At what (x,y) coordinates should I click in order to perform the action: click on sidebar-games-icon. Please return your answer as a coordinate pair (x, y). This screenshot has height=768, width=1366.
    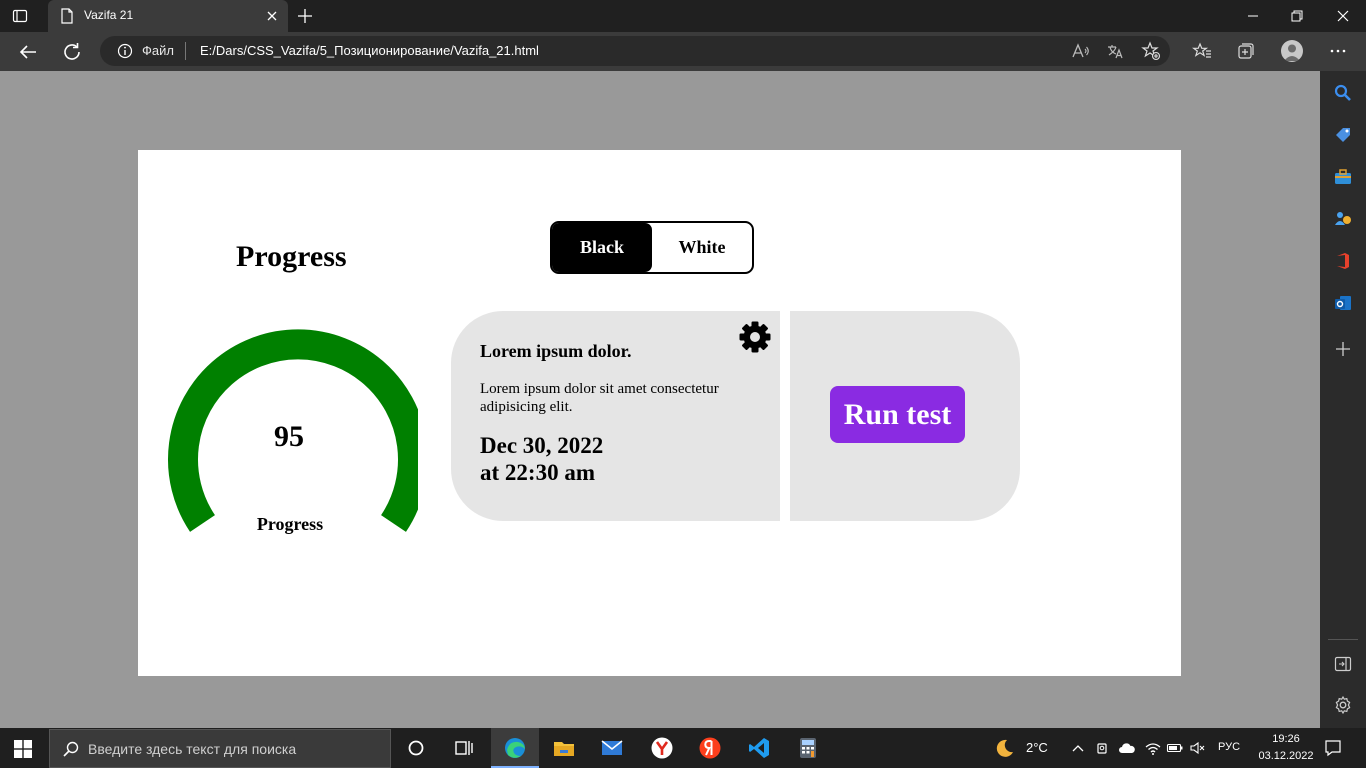
    Looking at the image, I should click on (1343, 219).